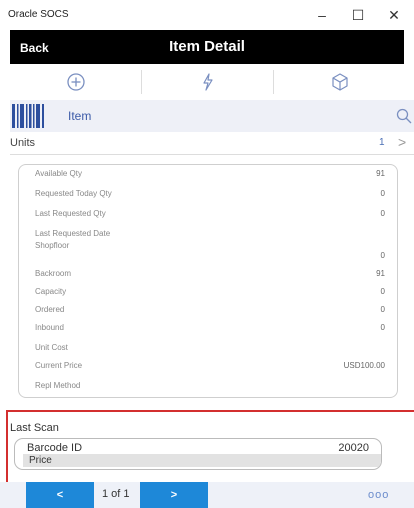 Image resolution: width=414 pixels, height=508 pixels. Describe the element at coordinates (38, 14) in the screenshot. I see `app-title: Oracle SOCS` at that location.